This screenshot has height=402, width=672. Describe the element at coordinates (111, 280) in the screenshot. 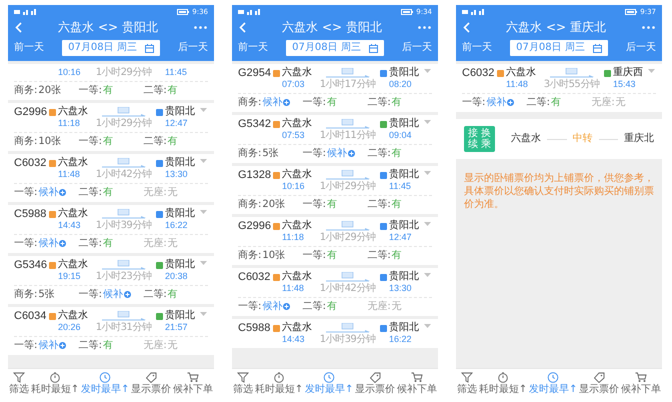

I see `train-card: G5346 六盘水 19:15 1小时23分钟 20:38 贵阳北 商务:5张 一等:候补 二等:有` at that location.